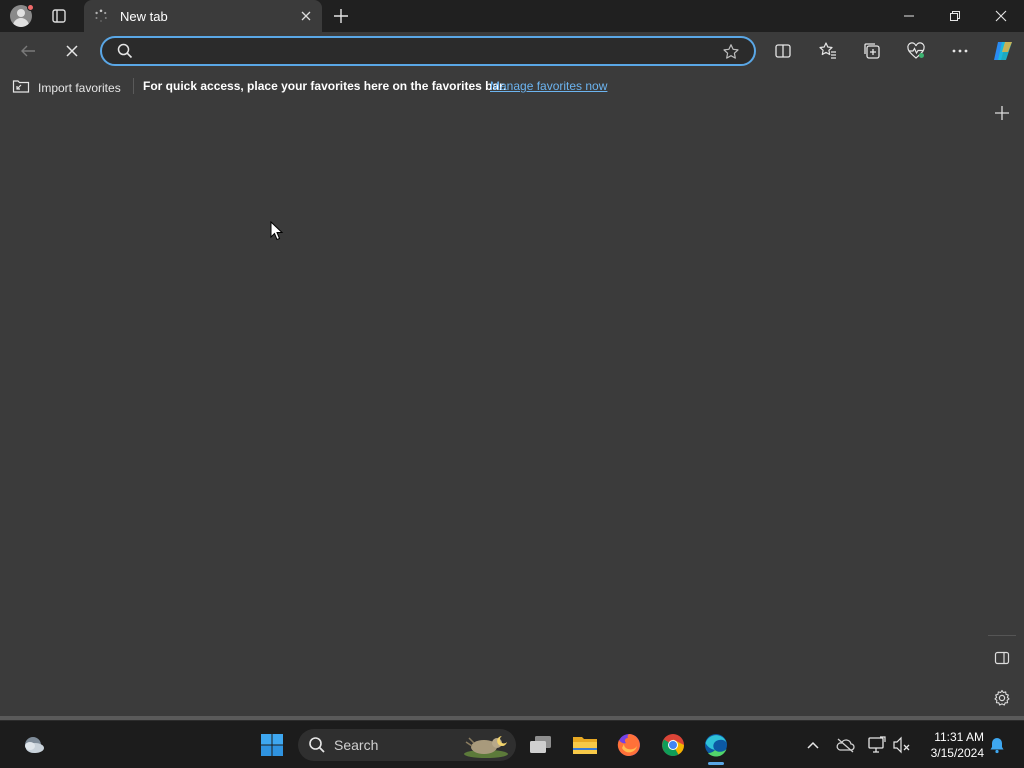 The image size is (1024, 768). Describe the element at coordinates (79, 87) in the screenshot. I see `import-favorites-label: Import favorites` at that location.